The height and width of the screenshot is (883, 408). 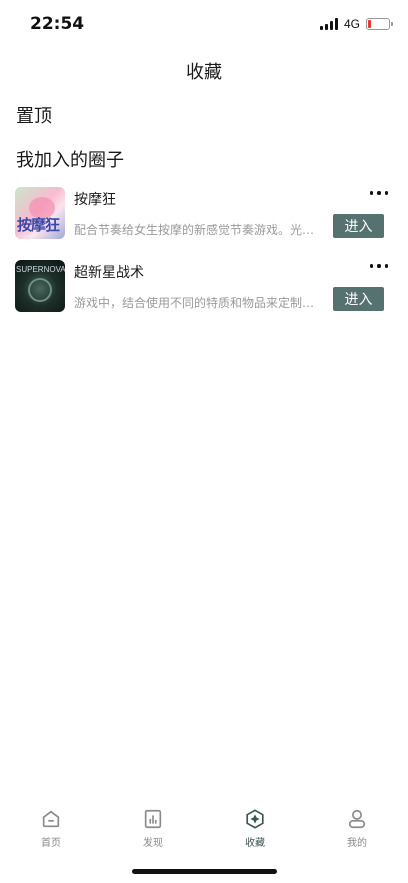 I want to click on status-indicators: 4G, so click(x=356, y=24).